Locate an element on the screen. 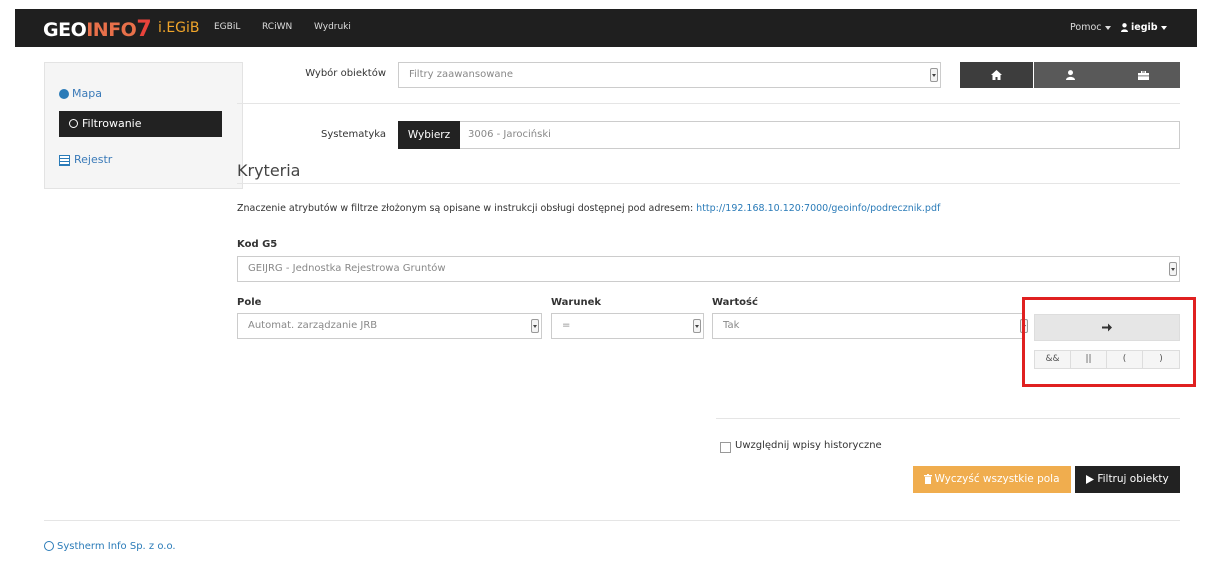  systematyka-label: Systematyka is located at coordinates (353, 134).